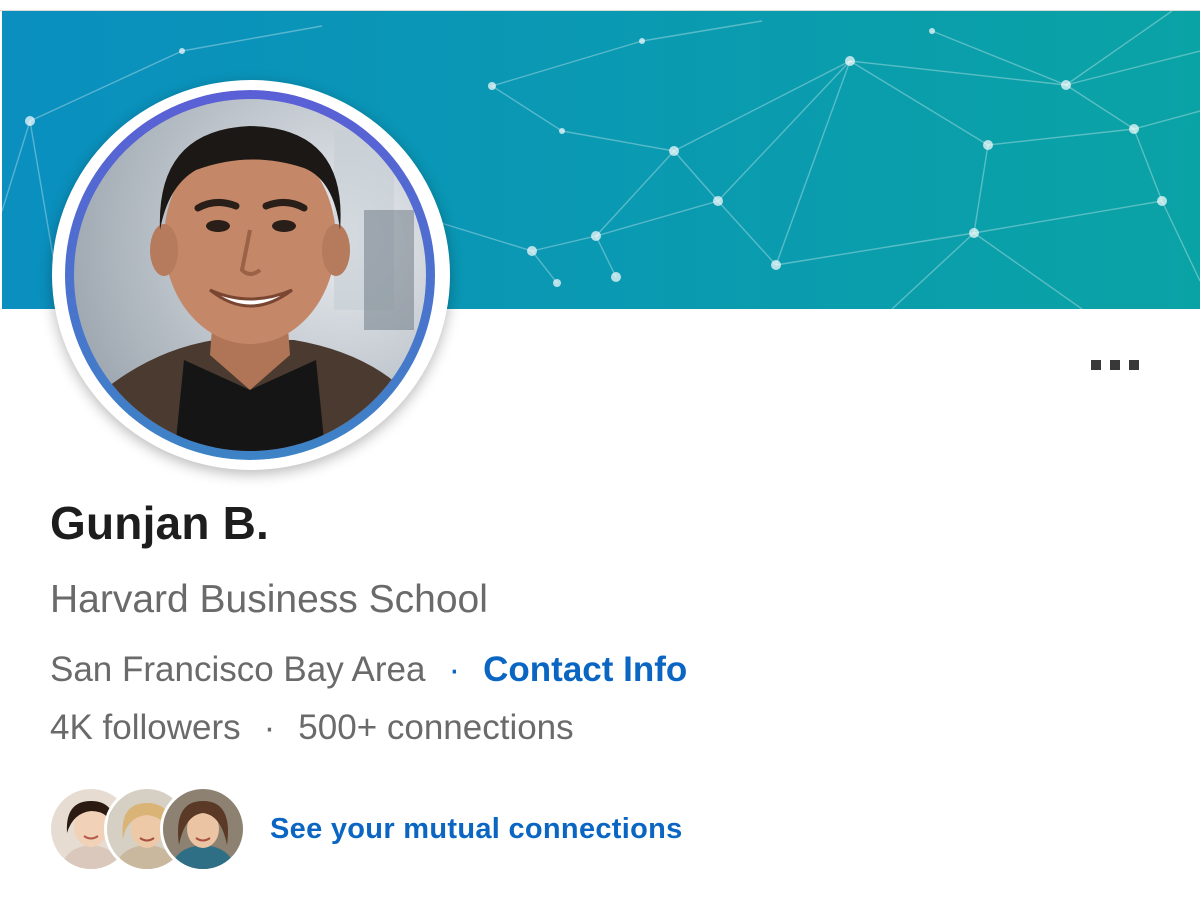 This screenshot has height=914, width=1200. Describe the element at coordinates (1096, 365) in the screenshot. I see `more-options-icon` at that location.